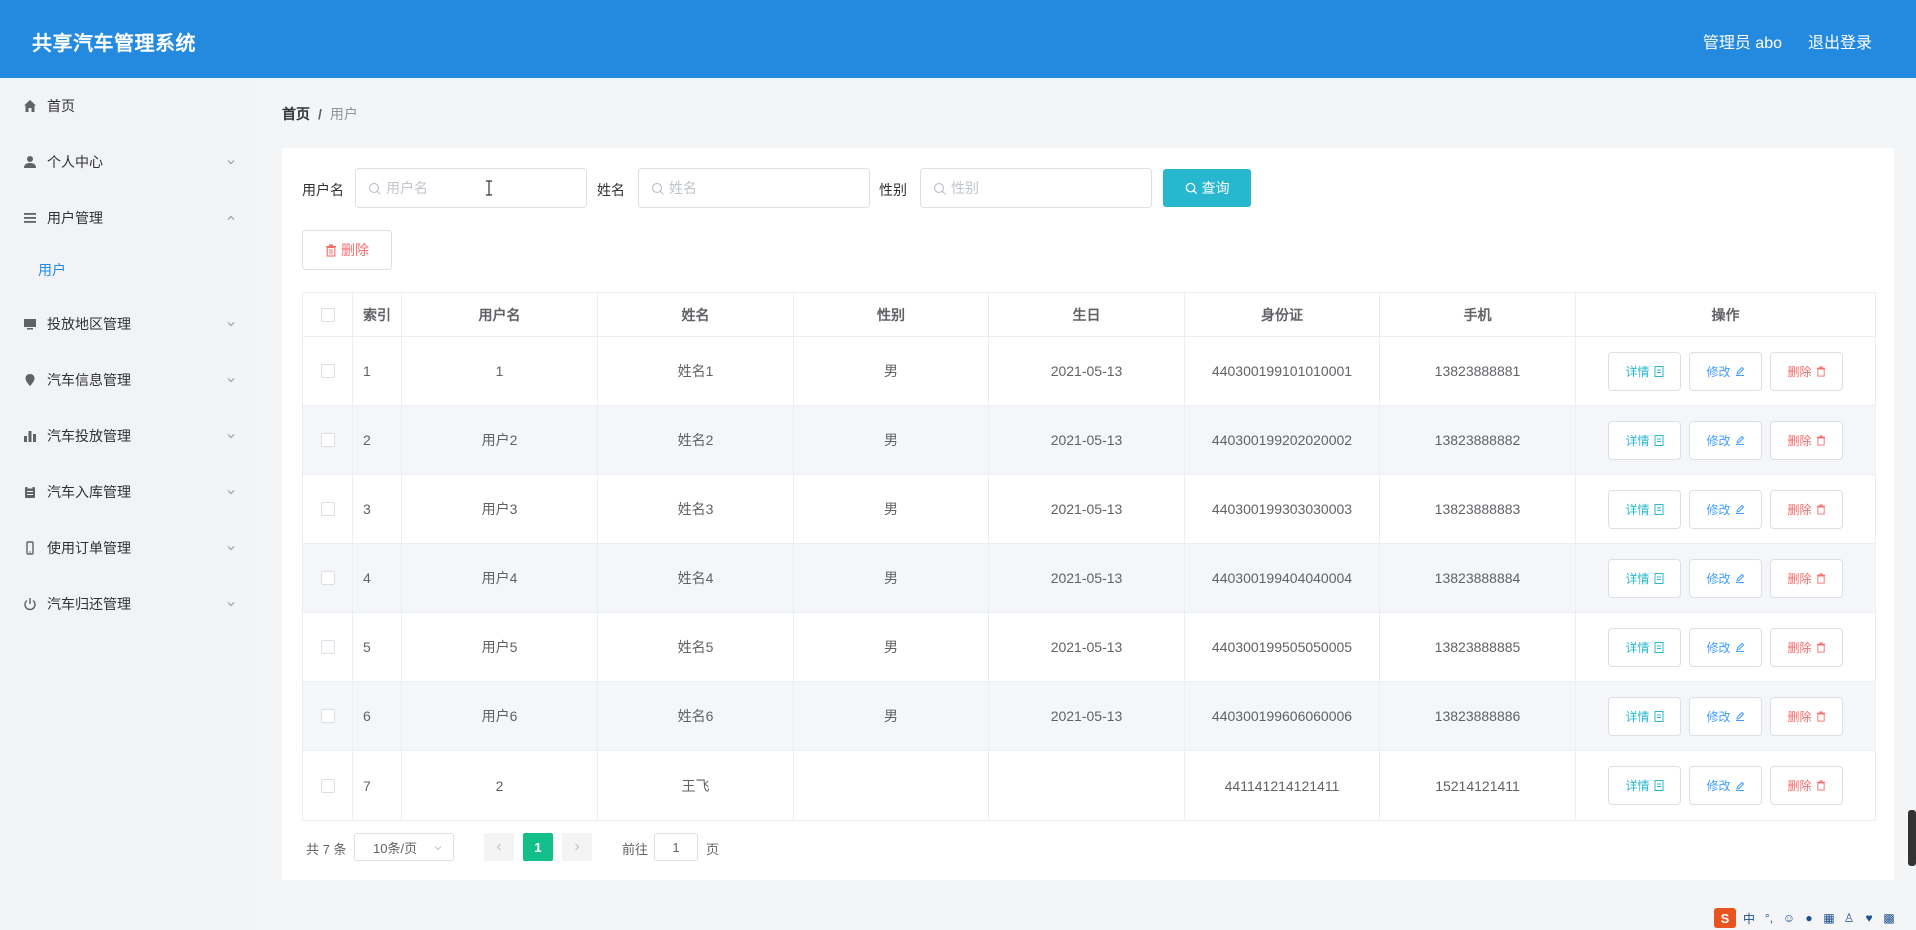  Describe the element at coordinates (128, 270) in the screenshot. I see `sidebar-subitem-users: 用户` at that location.